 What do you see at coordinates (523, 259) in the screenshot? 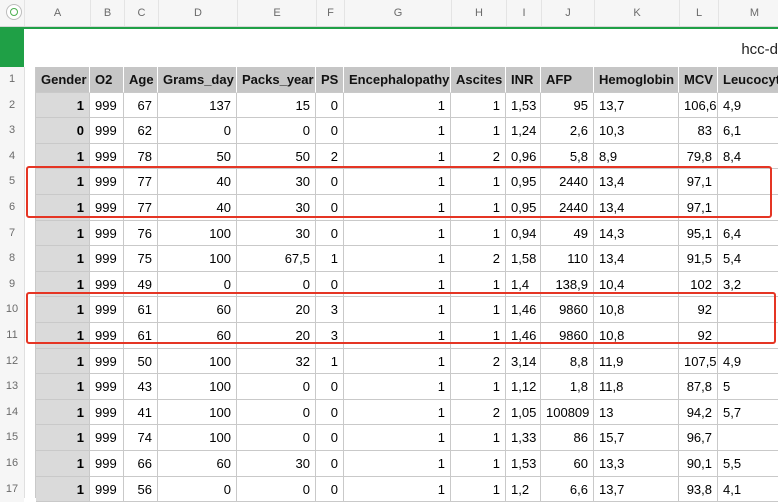
I see `cell-inr: 1,58` at bounding box center [523, 259].